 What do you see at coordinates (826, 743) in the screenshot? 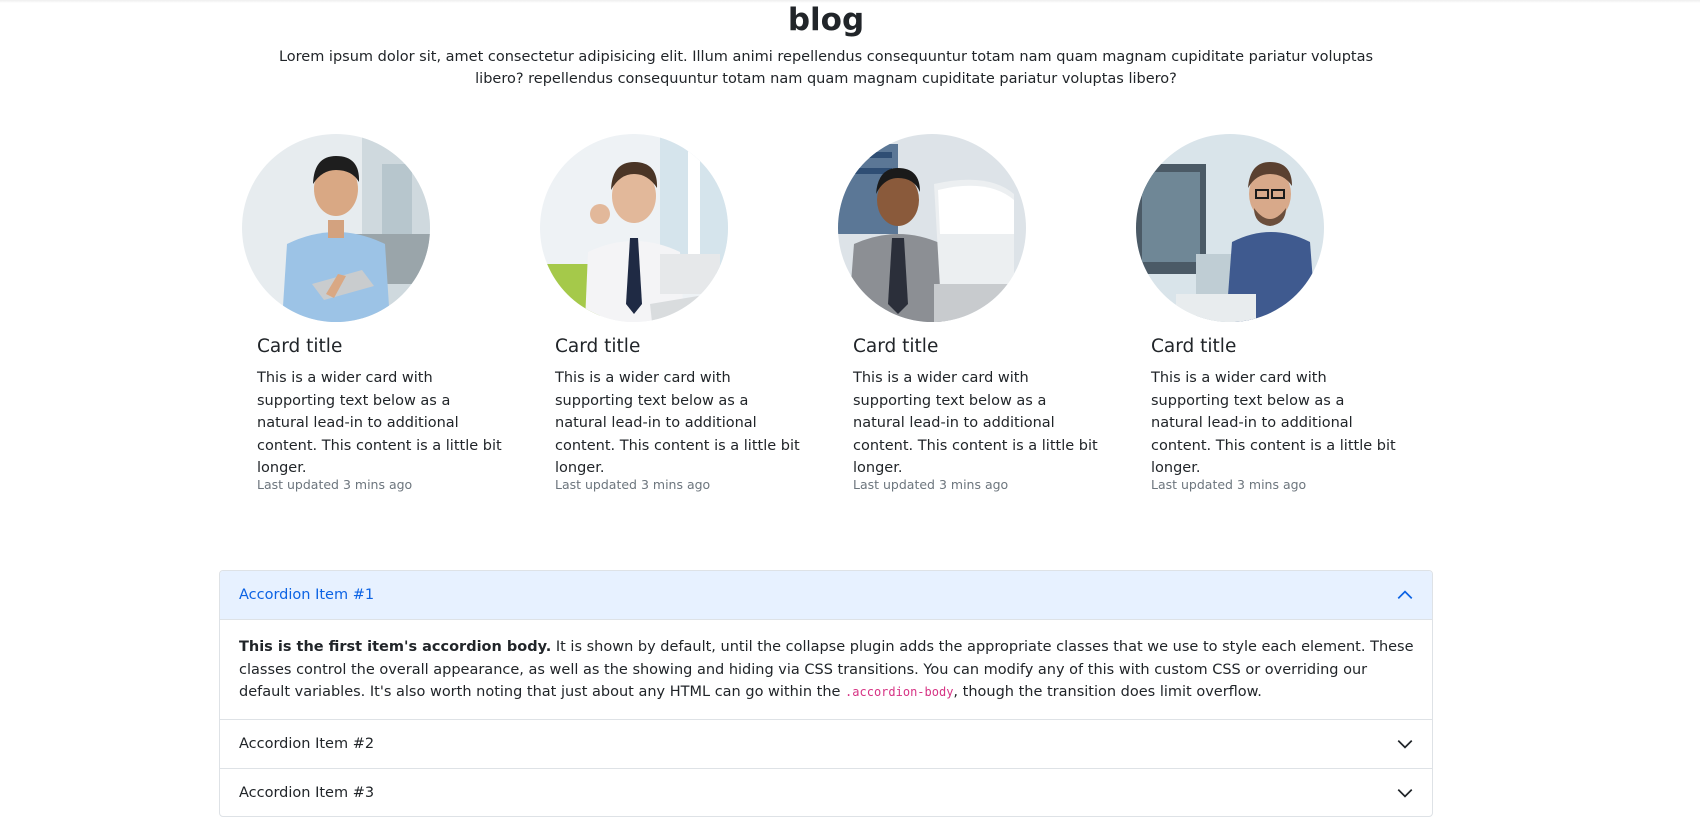
I see `accordion-item-2-button: Accordion Item #2` at bounding box center [826, 743].